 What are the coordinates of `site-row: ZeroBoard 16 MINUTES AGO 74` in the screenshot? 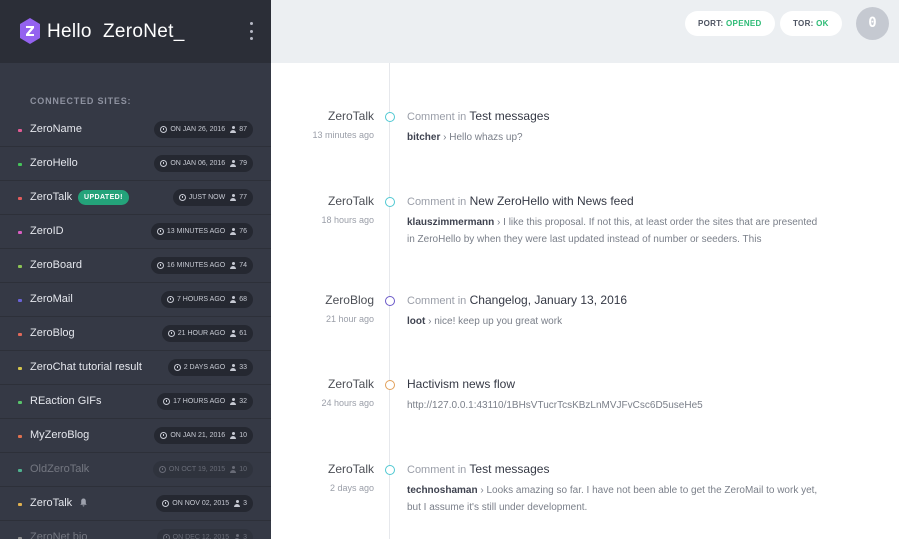 It's located at (135, 266).